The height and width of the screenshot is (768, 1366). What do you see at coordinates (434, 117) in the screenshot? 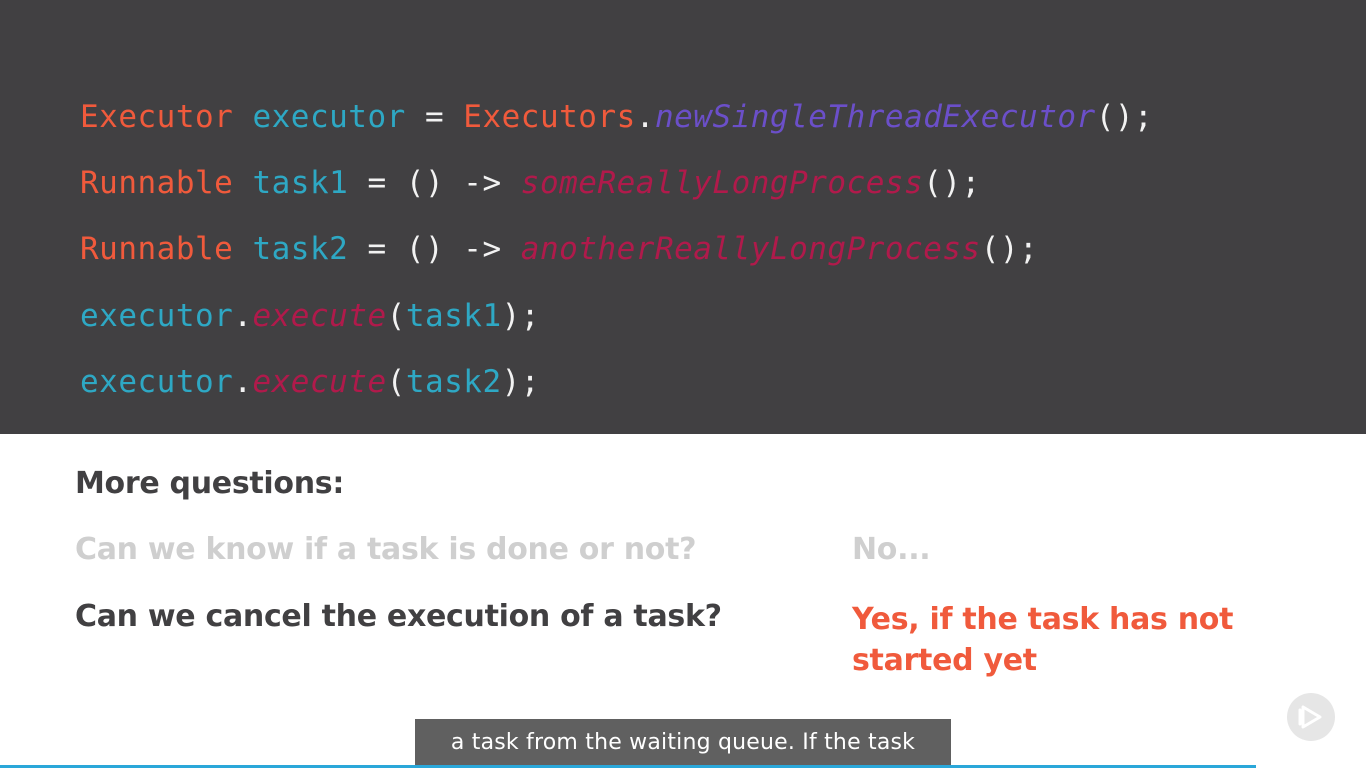
I see `code-token-operator: =` at bounding box center [434, 117].